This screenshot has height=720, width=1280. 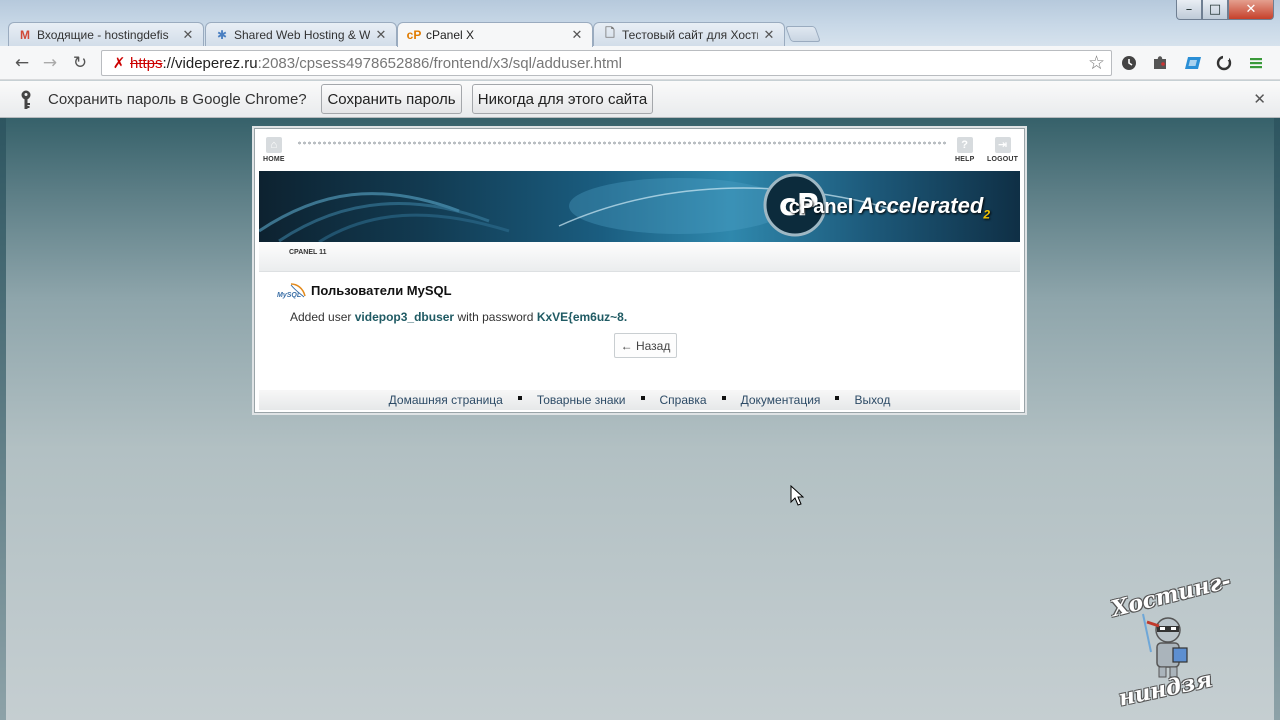 What do you see at coordinates (986, 214) in the screenshot?
I see `brand-number: 2` at bounding box center [986, 214].